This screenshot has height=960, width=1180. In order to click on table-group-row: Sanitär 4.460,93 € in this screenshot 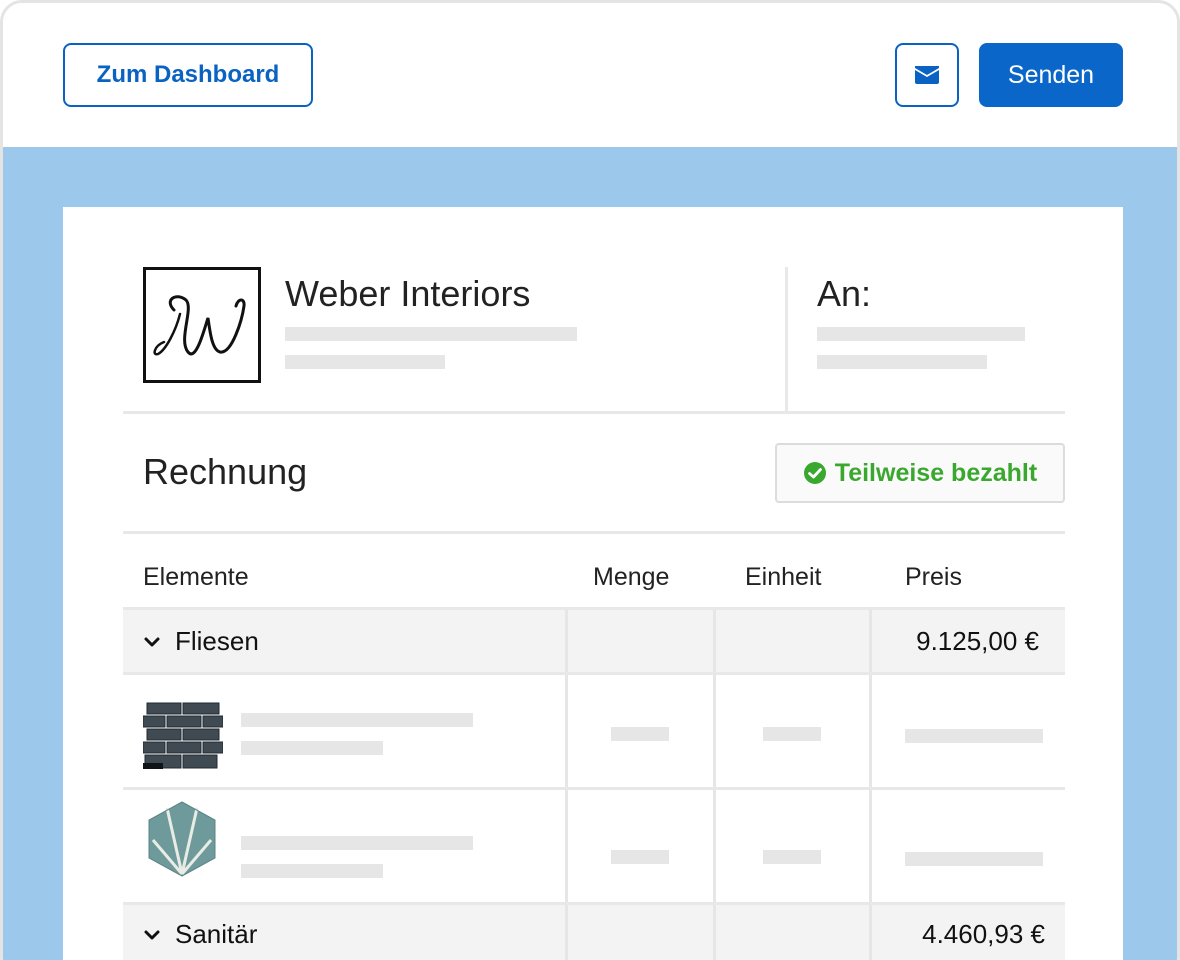, I will do `click(594, 932)`.